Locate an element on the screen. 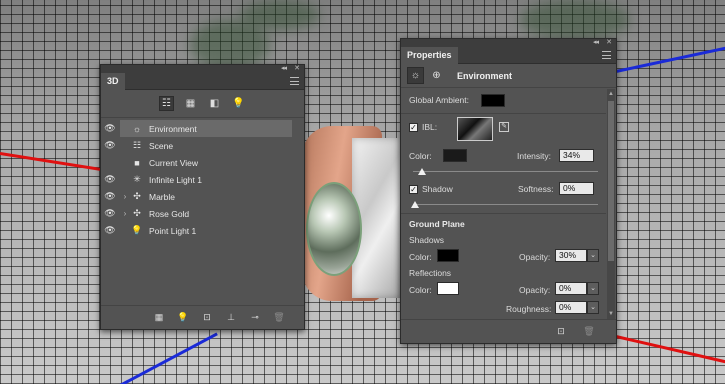  shadow-row: ✓ Shadow is located at coordinates (431, 189).